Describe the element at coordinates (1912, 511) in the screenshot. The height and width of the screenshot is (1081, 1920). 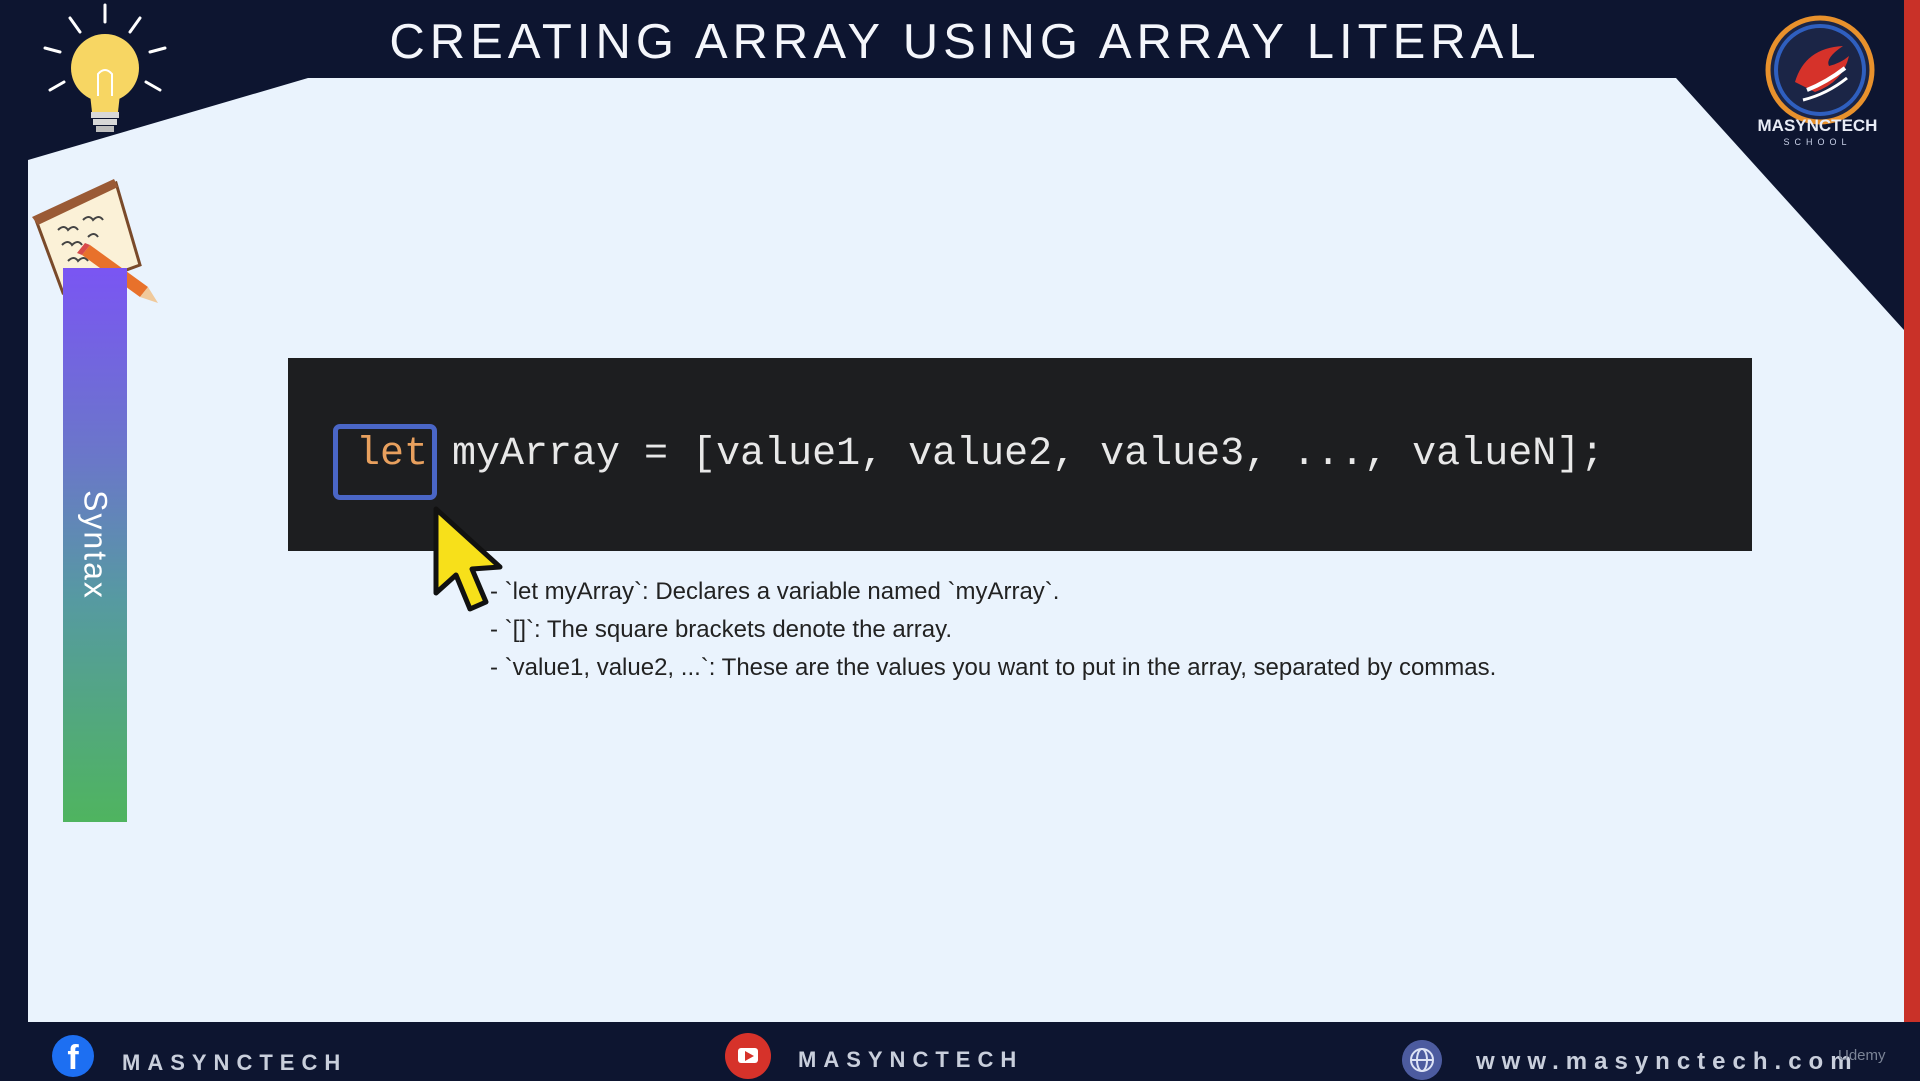
I see `right-accent-strip` at that location.